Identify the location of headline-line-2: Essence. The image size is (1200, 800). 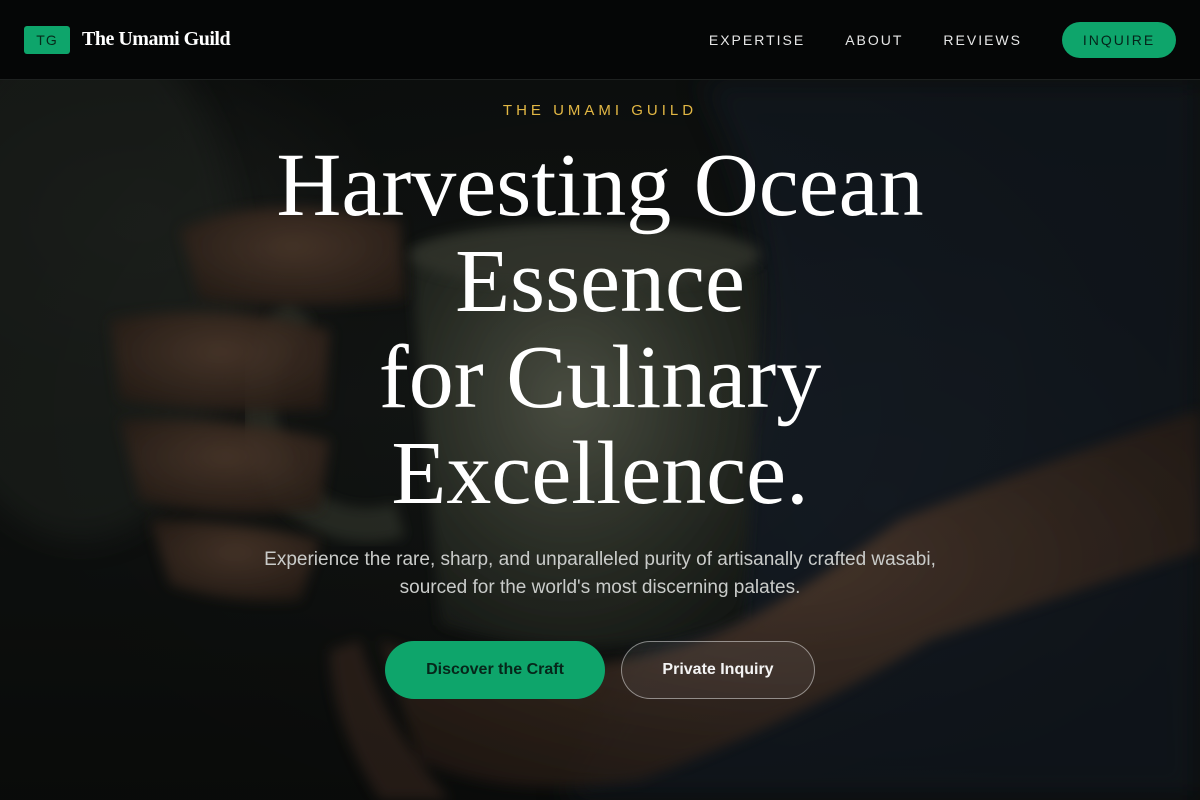
(600, 281).